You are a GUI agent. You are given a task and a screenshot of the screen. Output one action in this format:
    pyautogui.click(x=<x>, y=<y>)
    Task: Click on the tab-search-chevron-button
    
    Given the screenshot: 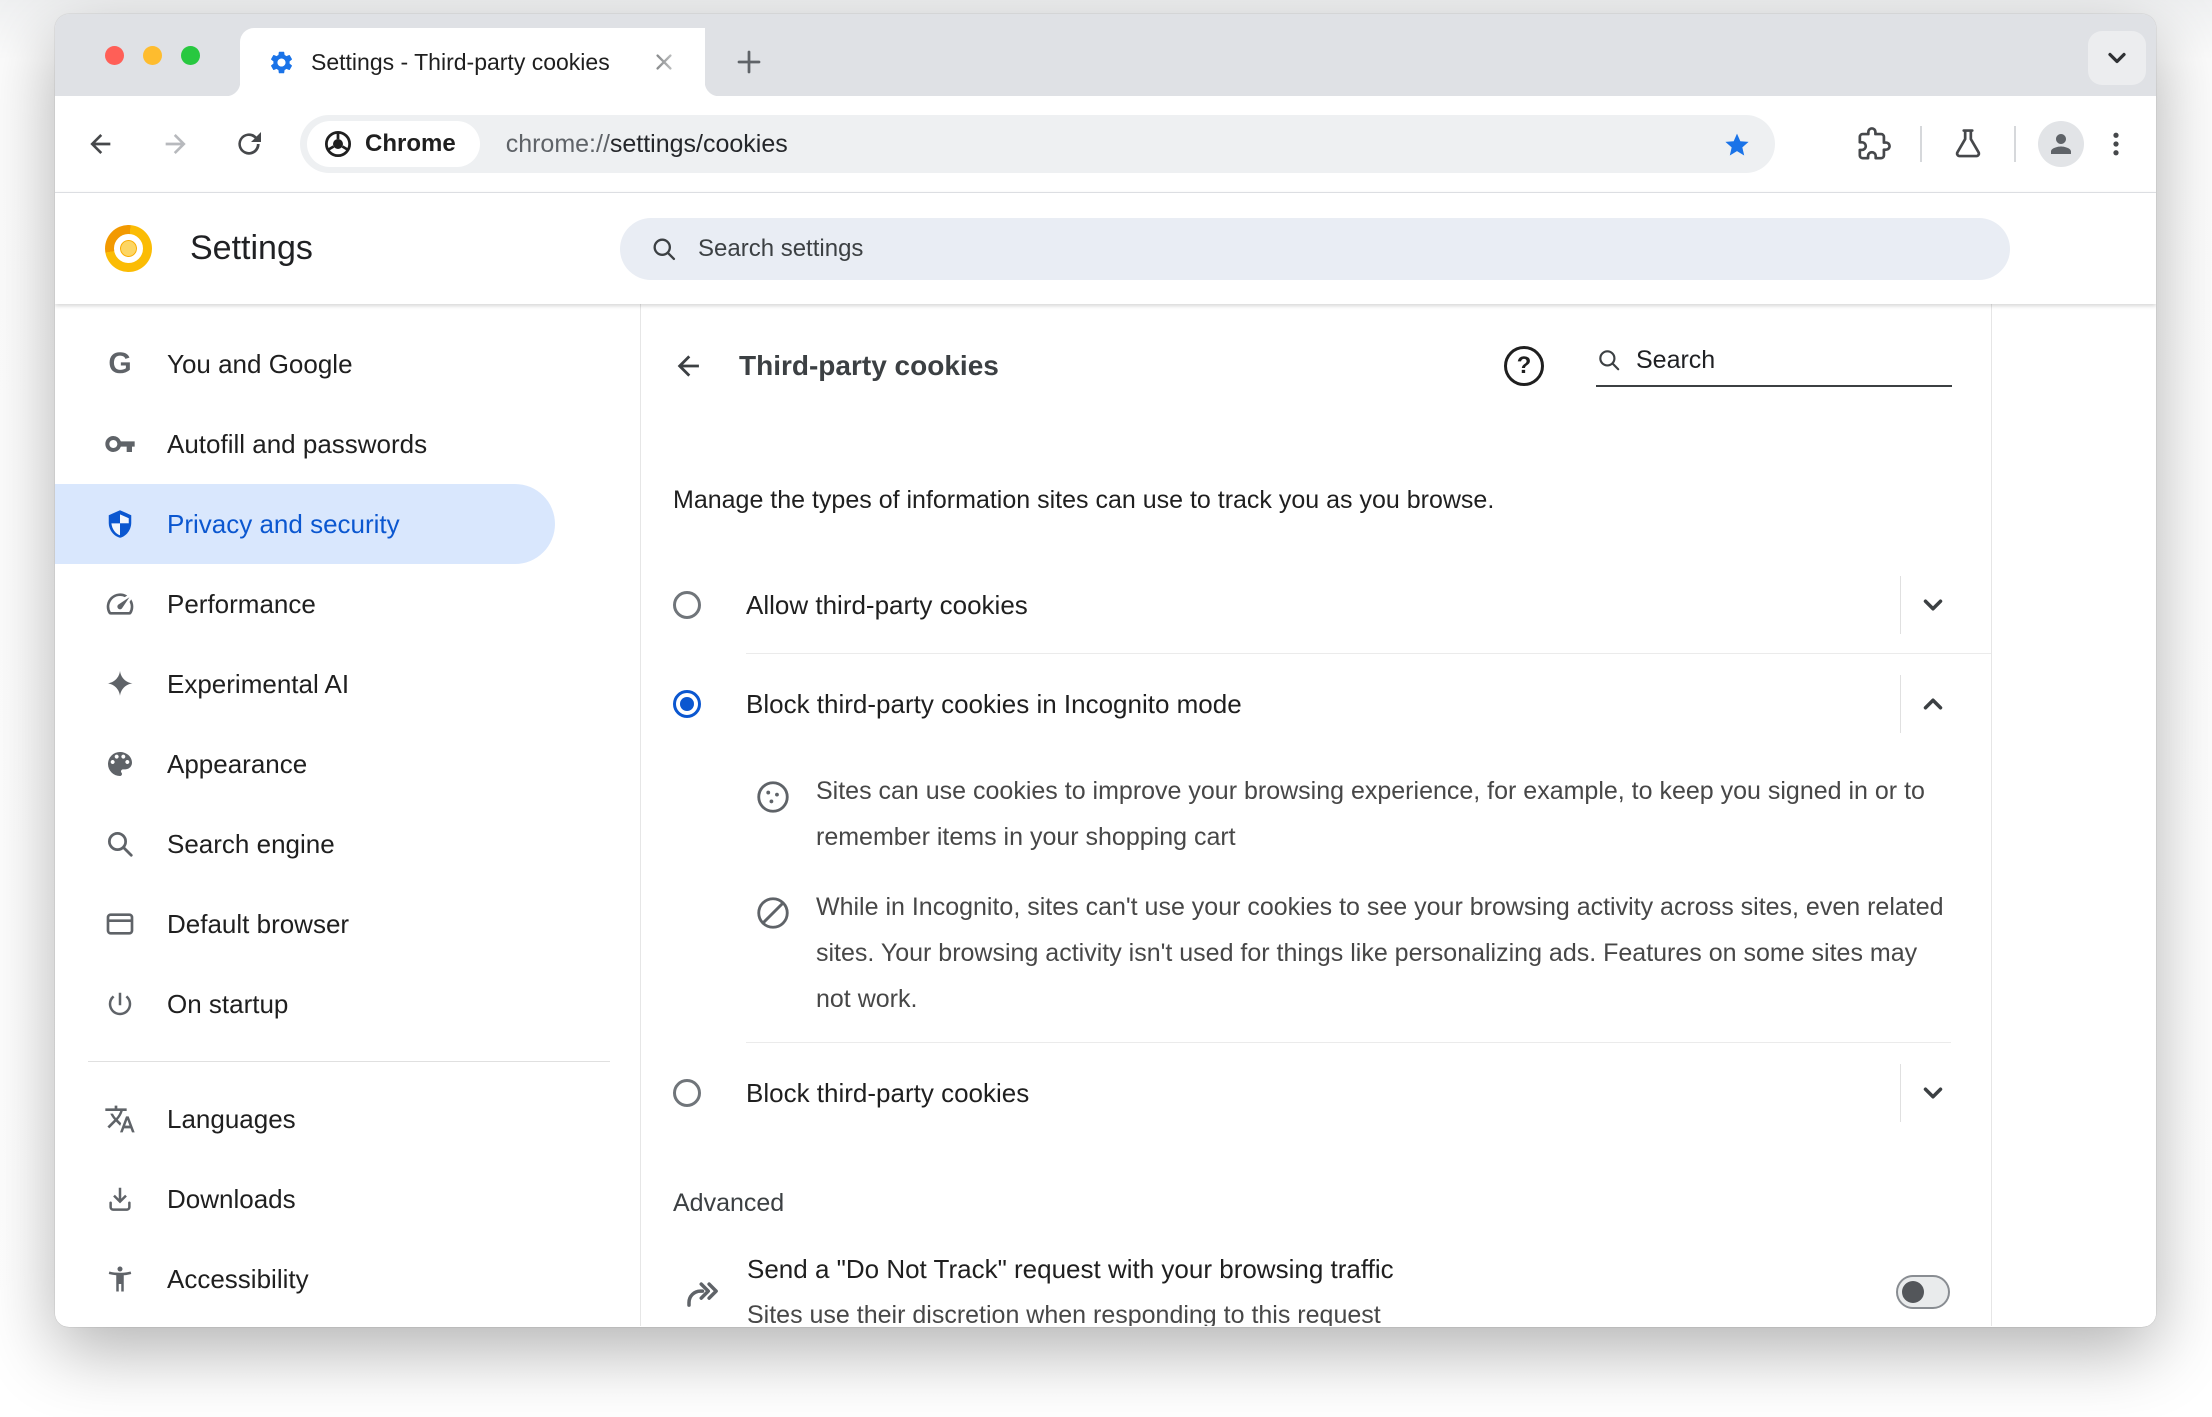 What is the action you would take?
    pyautogui.click(x=2117, y=58)
    